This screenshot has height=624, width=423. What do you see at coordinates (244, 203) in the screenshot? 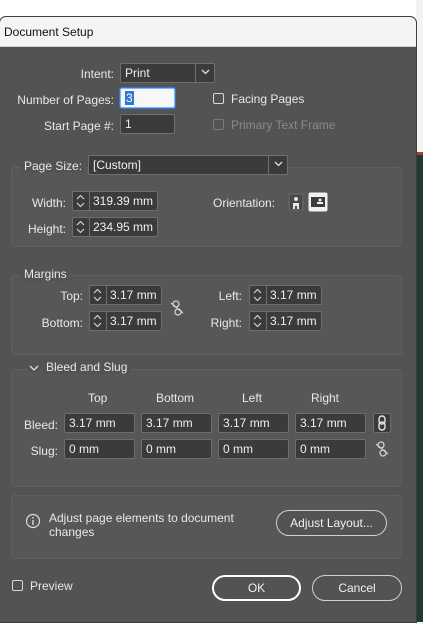
I see `orientation-label: Orientation:` at bounding box center [244, 203].